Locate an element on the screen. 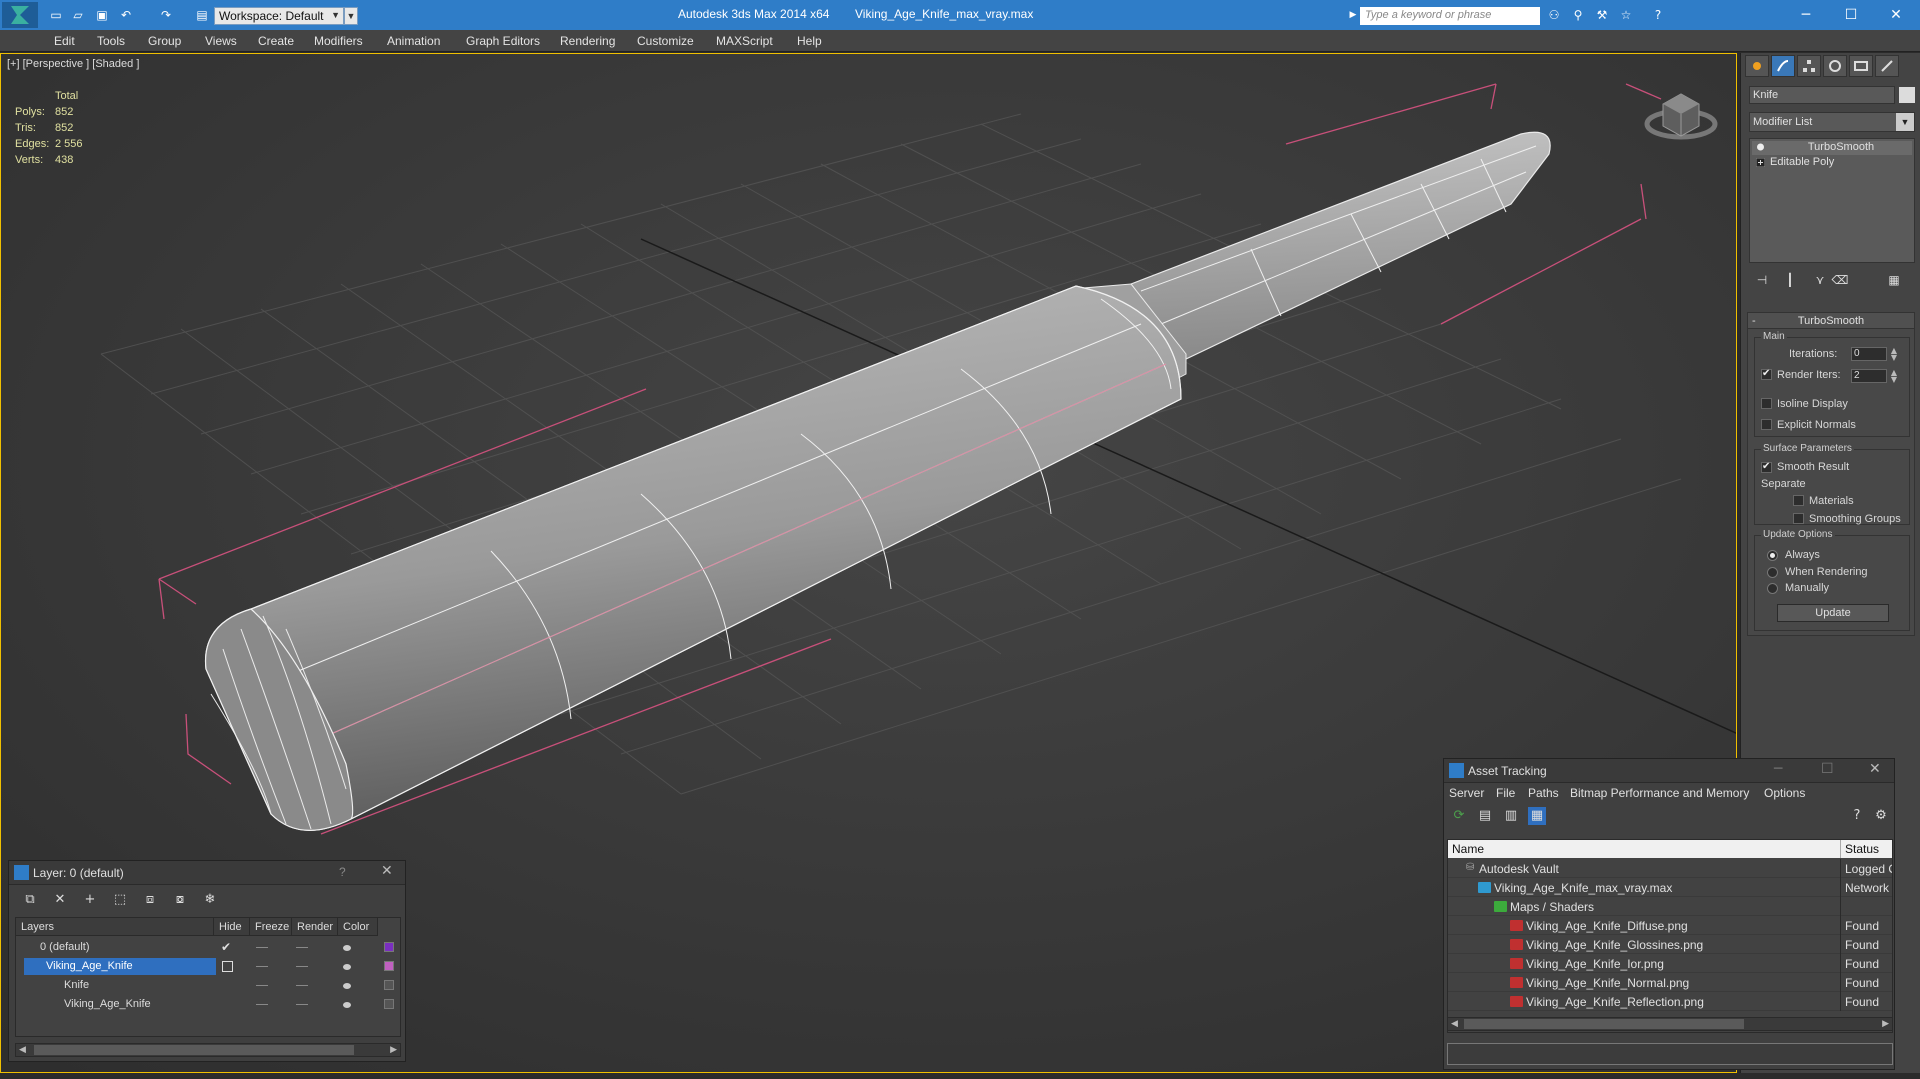 The width and height of the screenshot is (1920, 1079). menu-views: Views is located at coordinates (221, 41).